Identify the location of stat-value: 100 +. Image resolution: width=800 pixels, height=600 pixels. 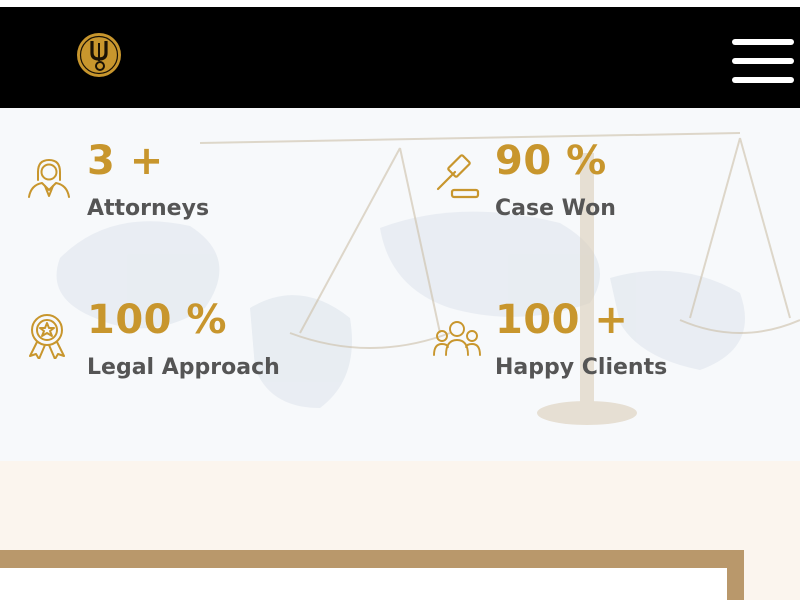
(562, 320).